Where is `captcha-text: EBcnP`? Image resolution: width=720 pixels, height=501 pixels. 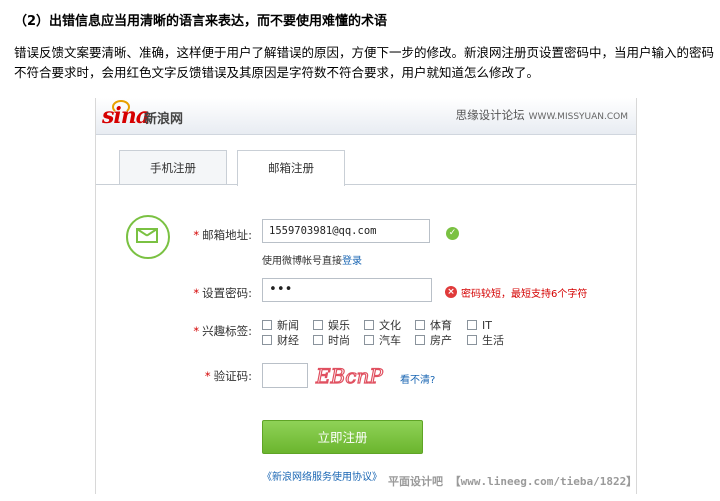
captcha-text: EBcnP is located at coordinates (349, 376).